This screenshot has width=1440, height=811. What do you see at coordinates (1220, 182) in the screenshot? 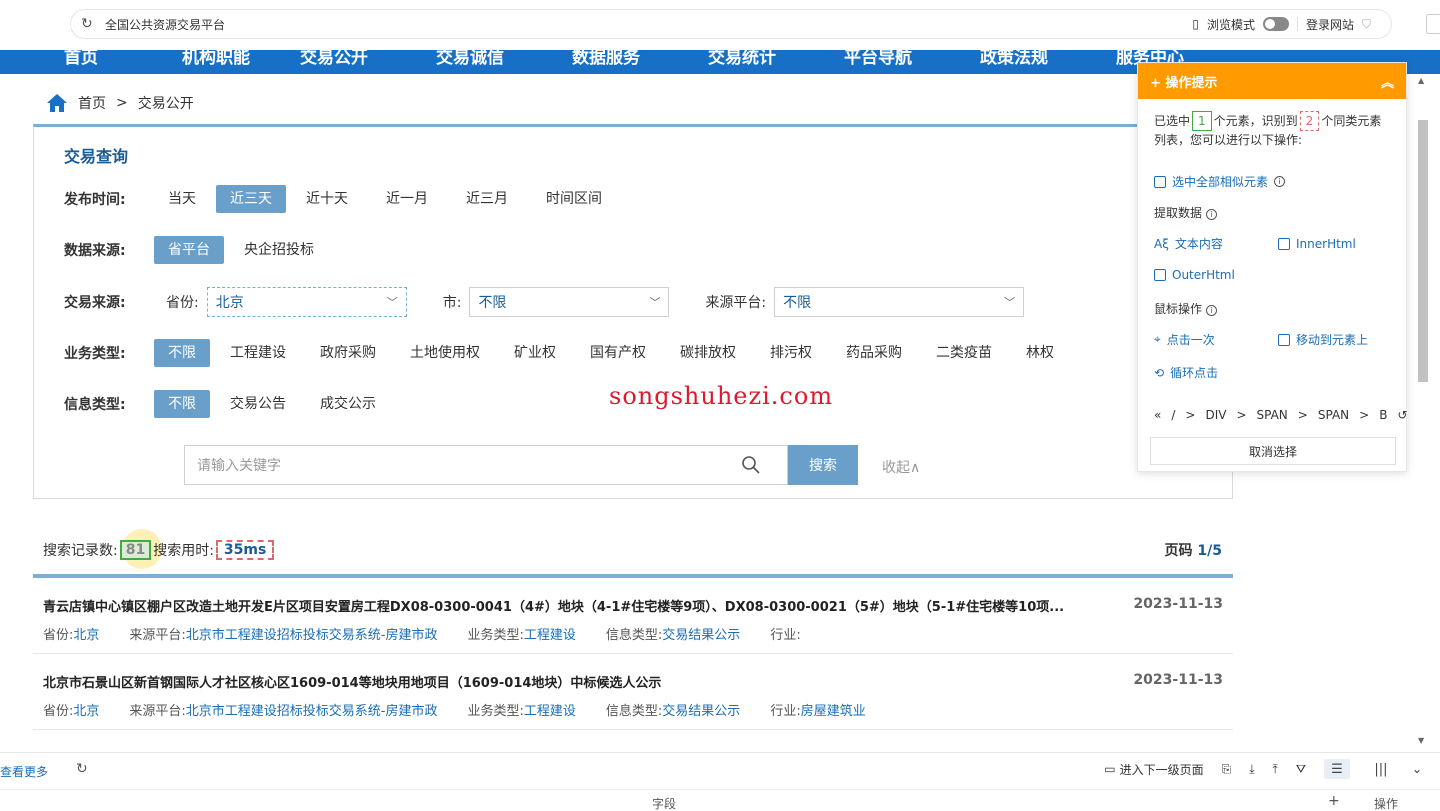
I see `select-all-label: 选中全部相似元素` at bounding box center [1220, 182].